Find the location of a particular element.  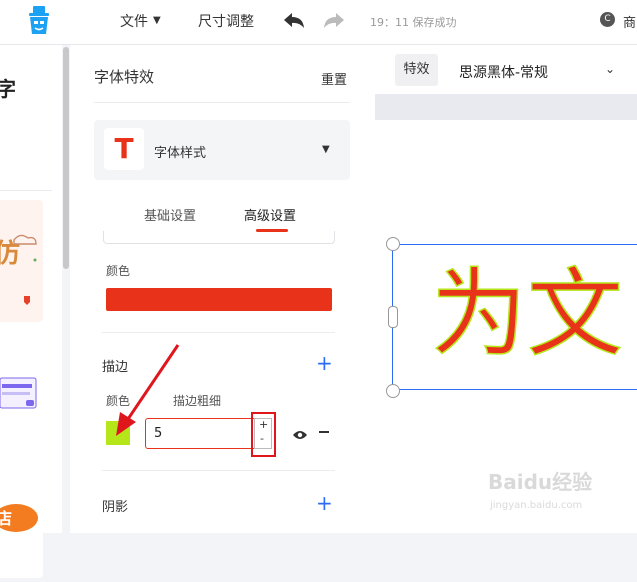

template-thumbnail: 仿 is located at coordinates (21, 261).